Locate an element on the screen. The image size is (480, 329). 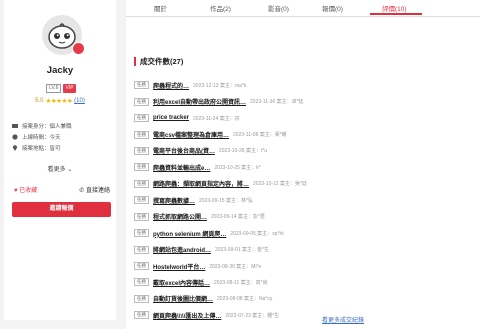
section-title: 成交件數(27) is located at coordinates (158, 61).